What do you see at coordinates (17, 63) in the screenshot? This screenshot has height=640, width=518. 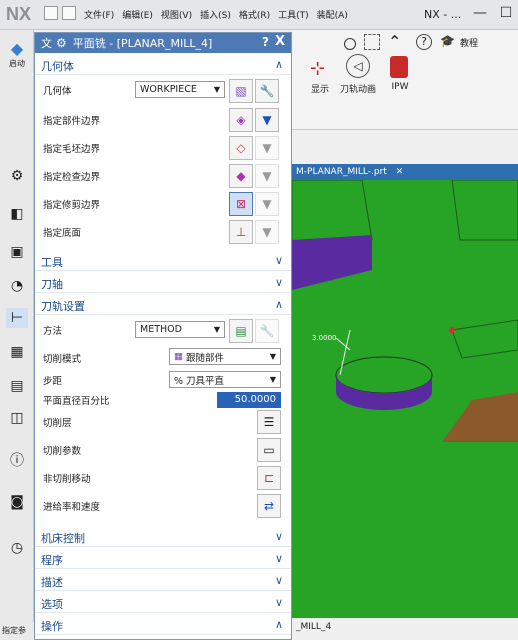 I see `start-label: 启动` at bounding box center [17, 63].